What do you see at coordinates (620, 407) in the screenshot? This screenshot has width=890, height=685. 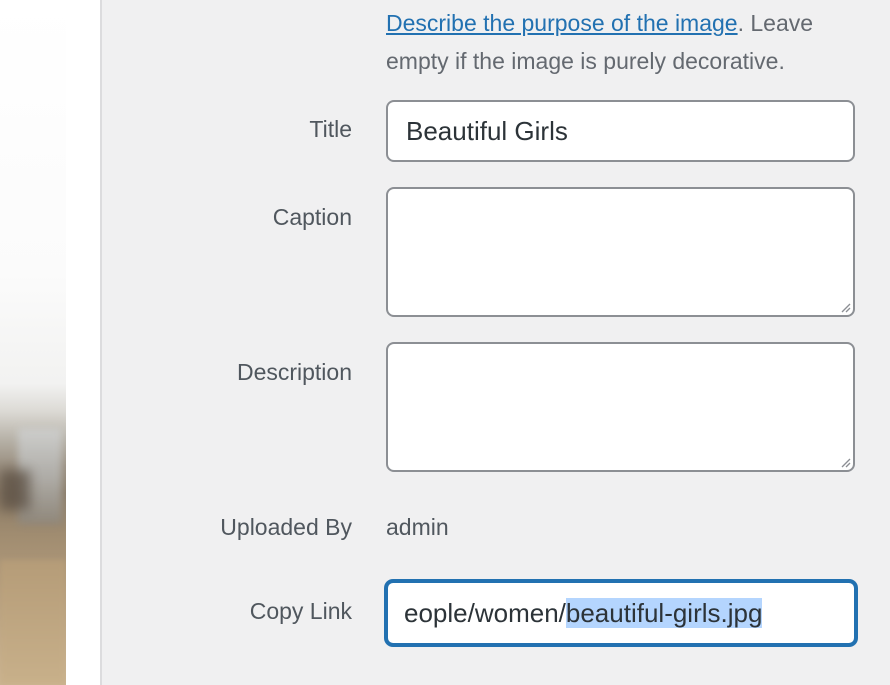 I see `description-textarea` at bounding box center [620, 407].